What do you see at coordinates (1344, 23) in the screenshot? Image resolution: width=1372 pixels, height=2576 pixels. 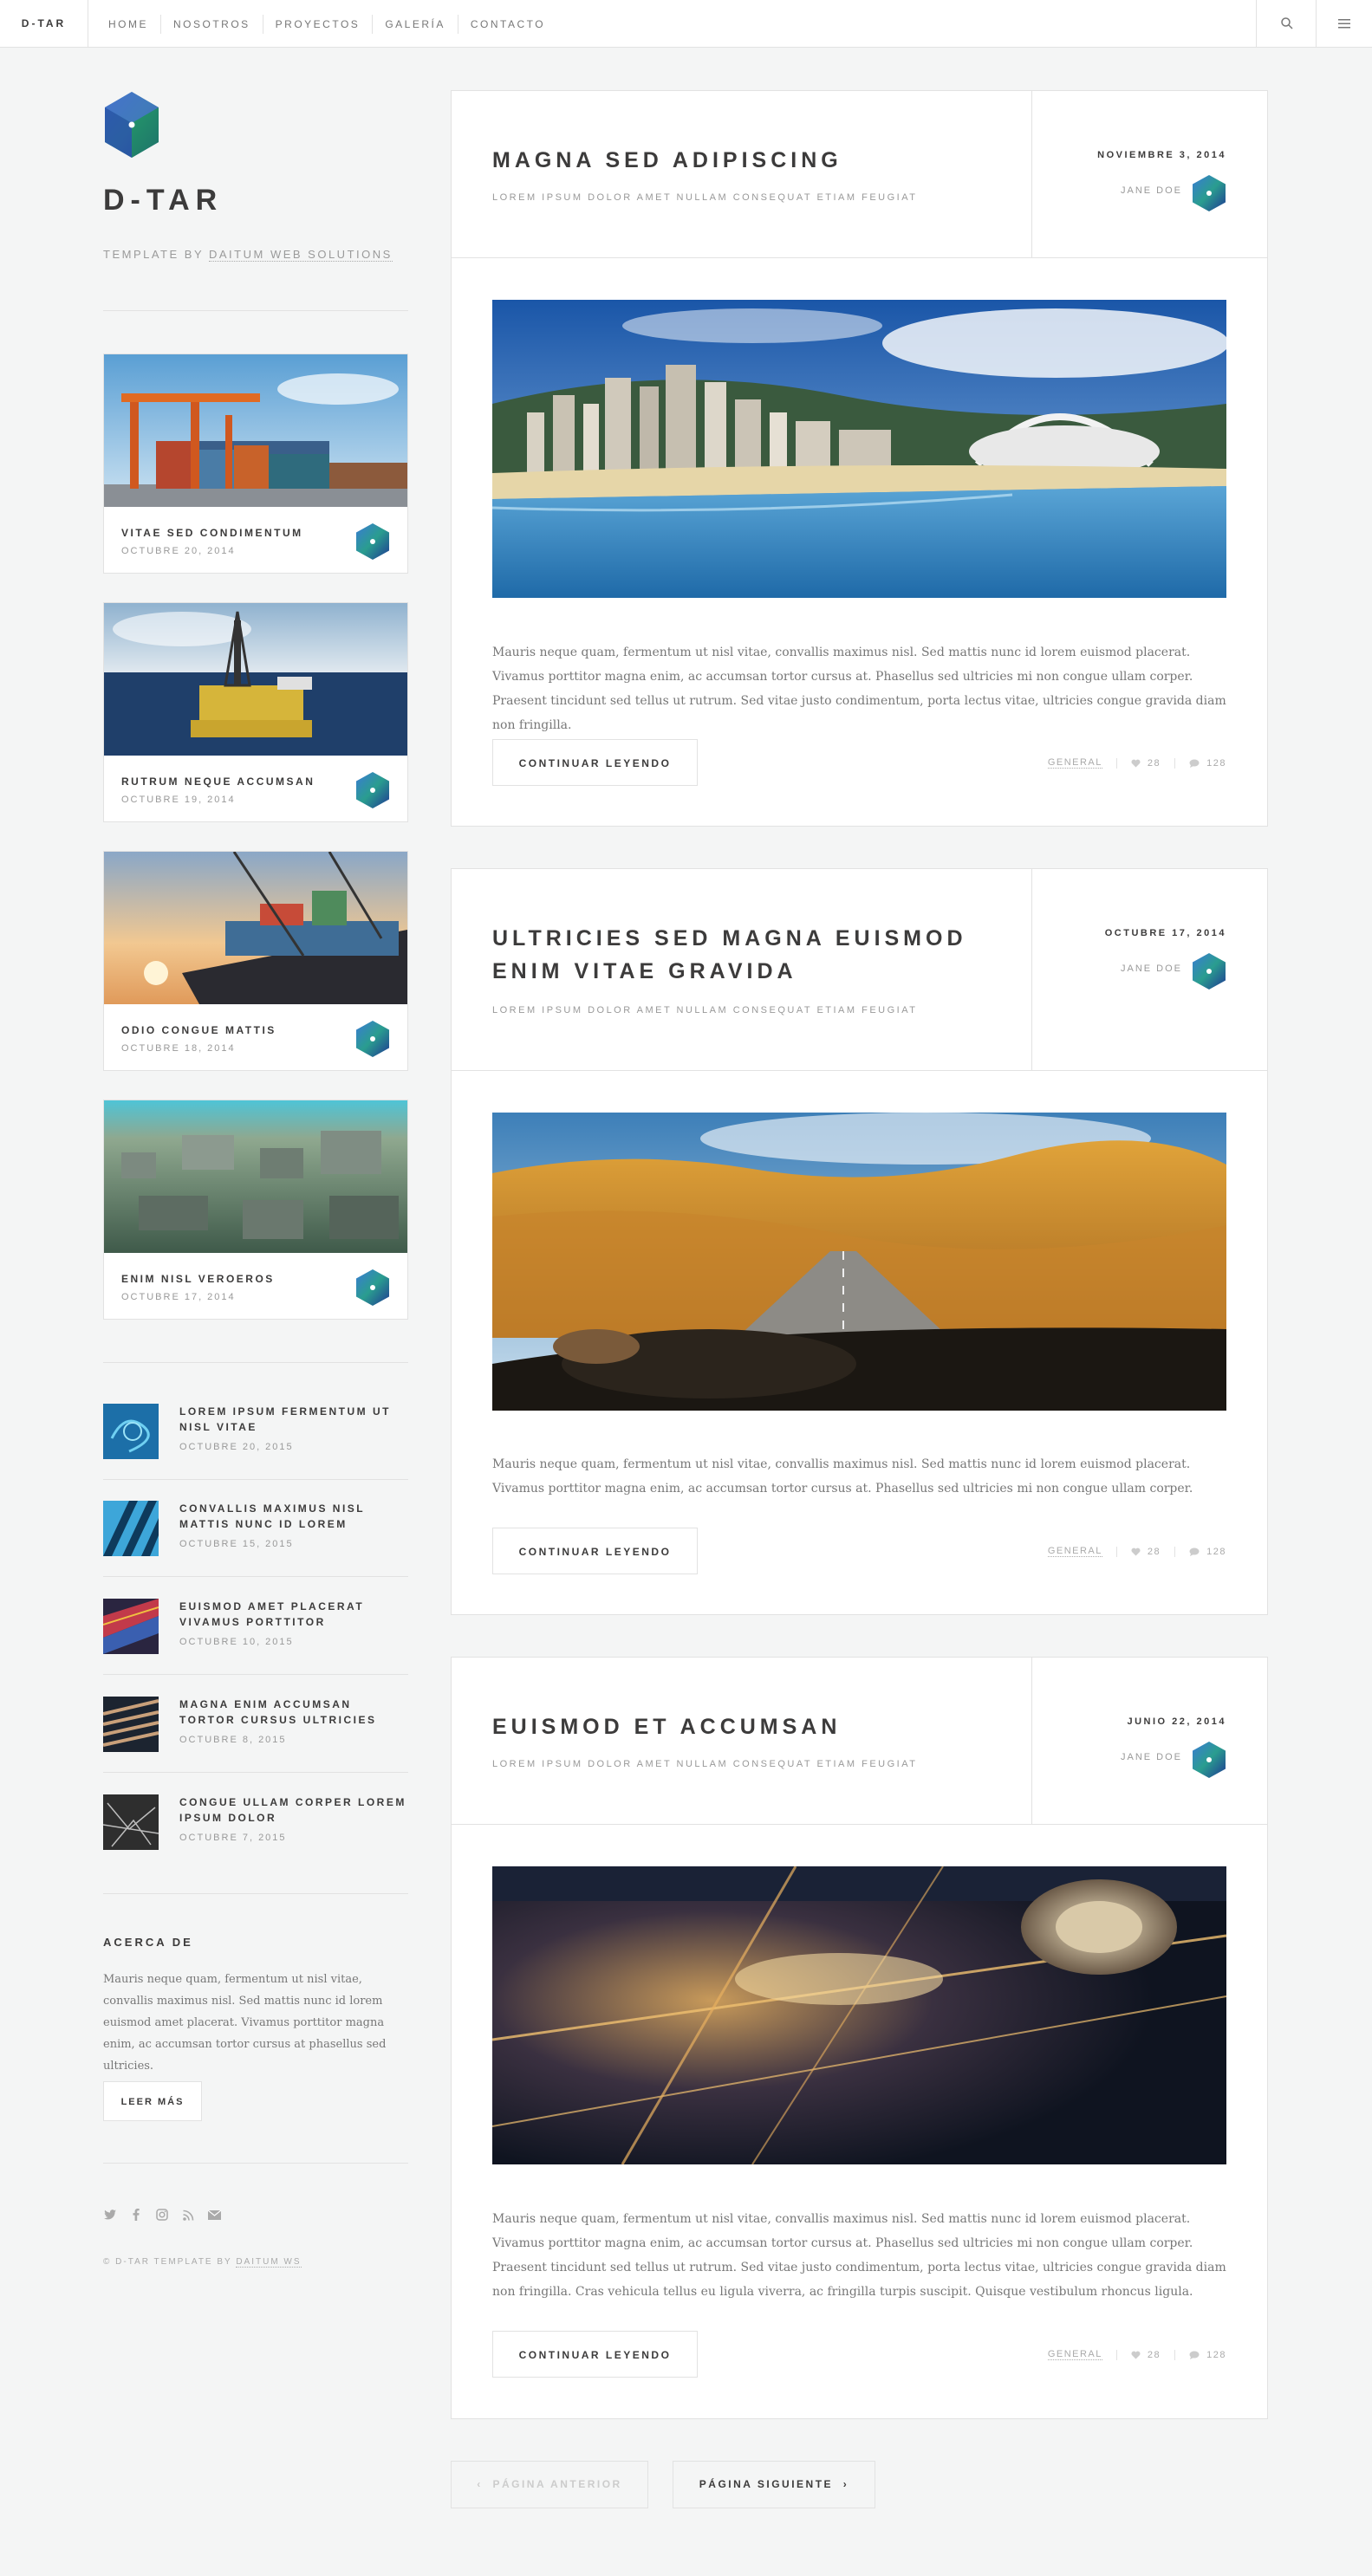 I see `menu-button` at bounding box center [1344, 23].